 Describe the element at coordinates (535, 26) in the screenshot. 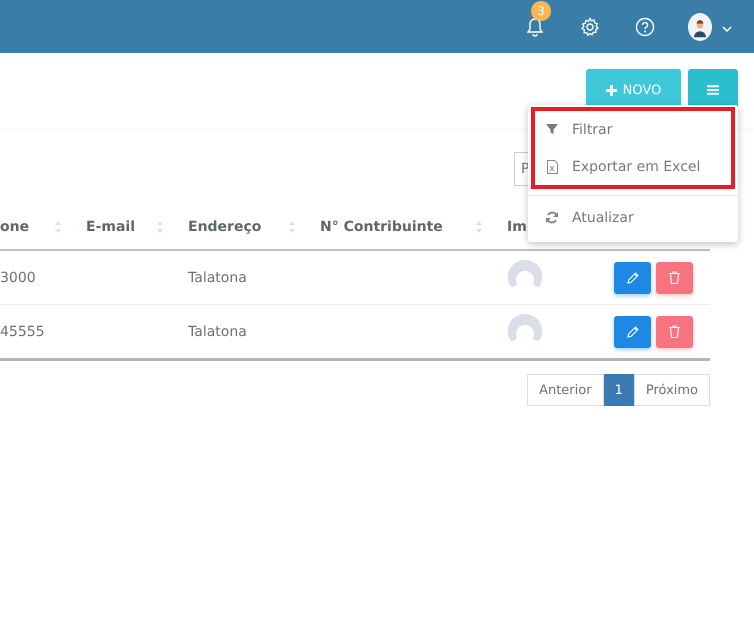

I see `bell-icon` at that location.